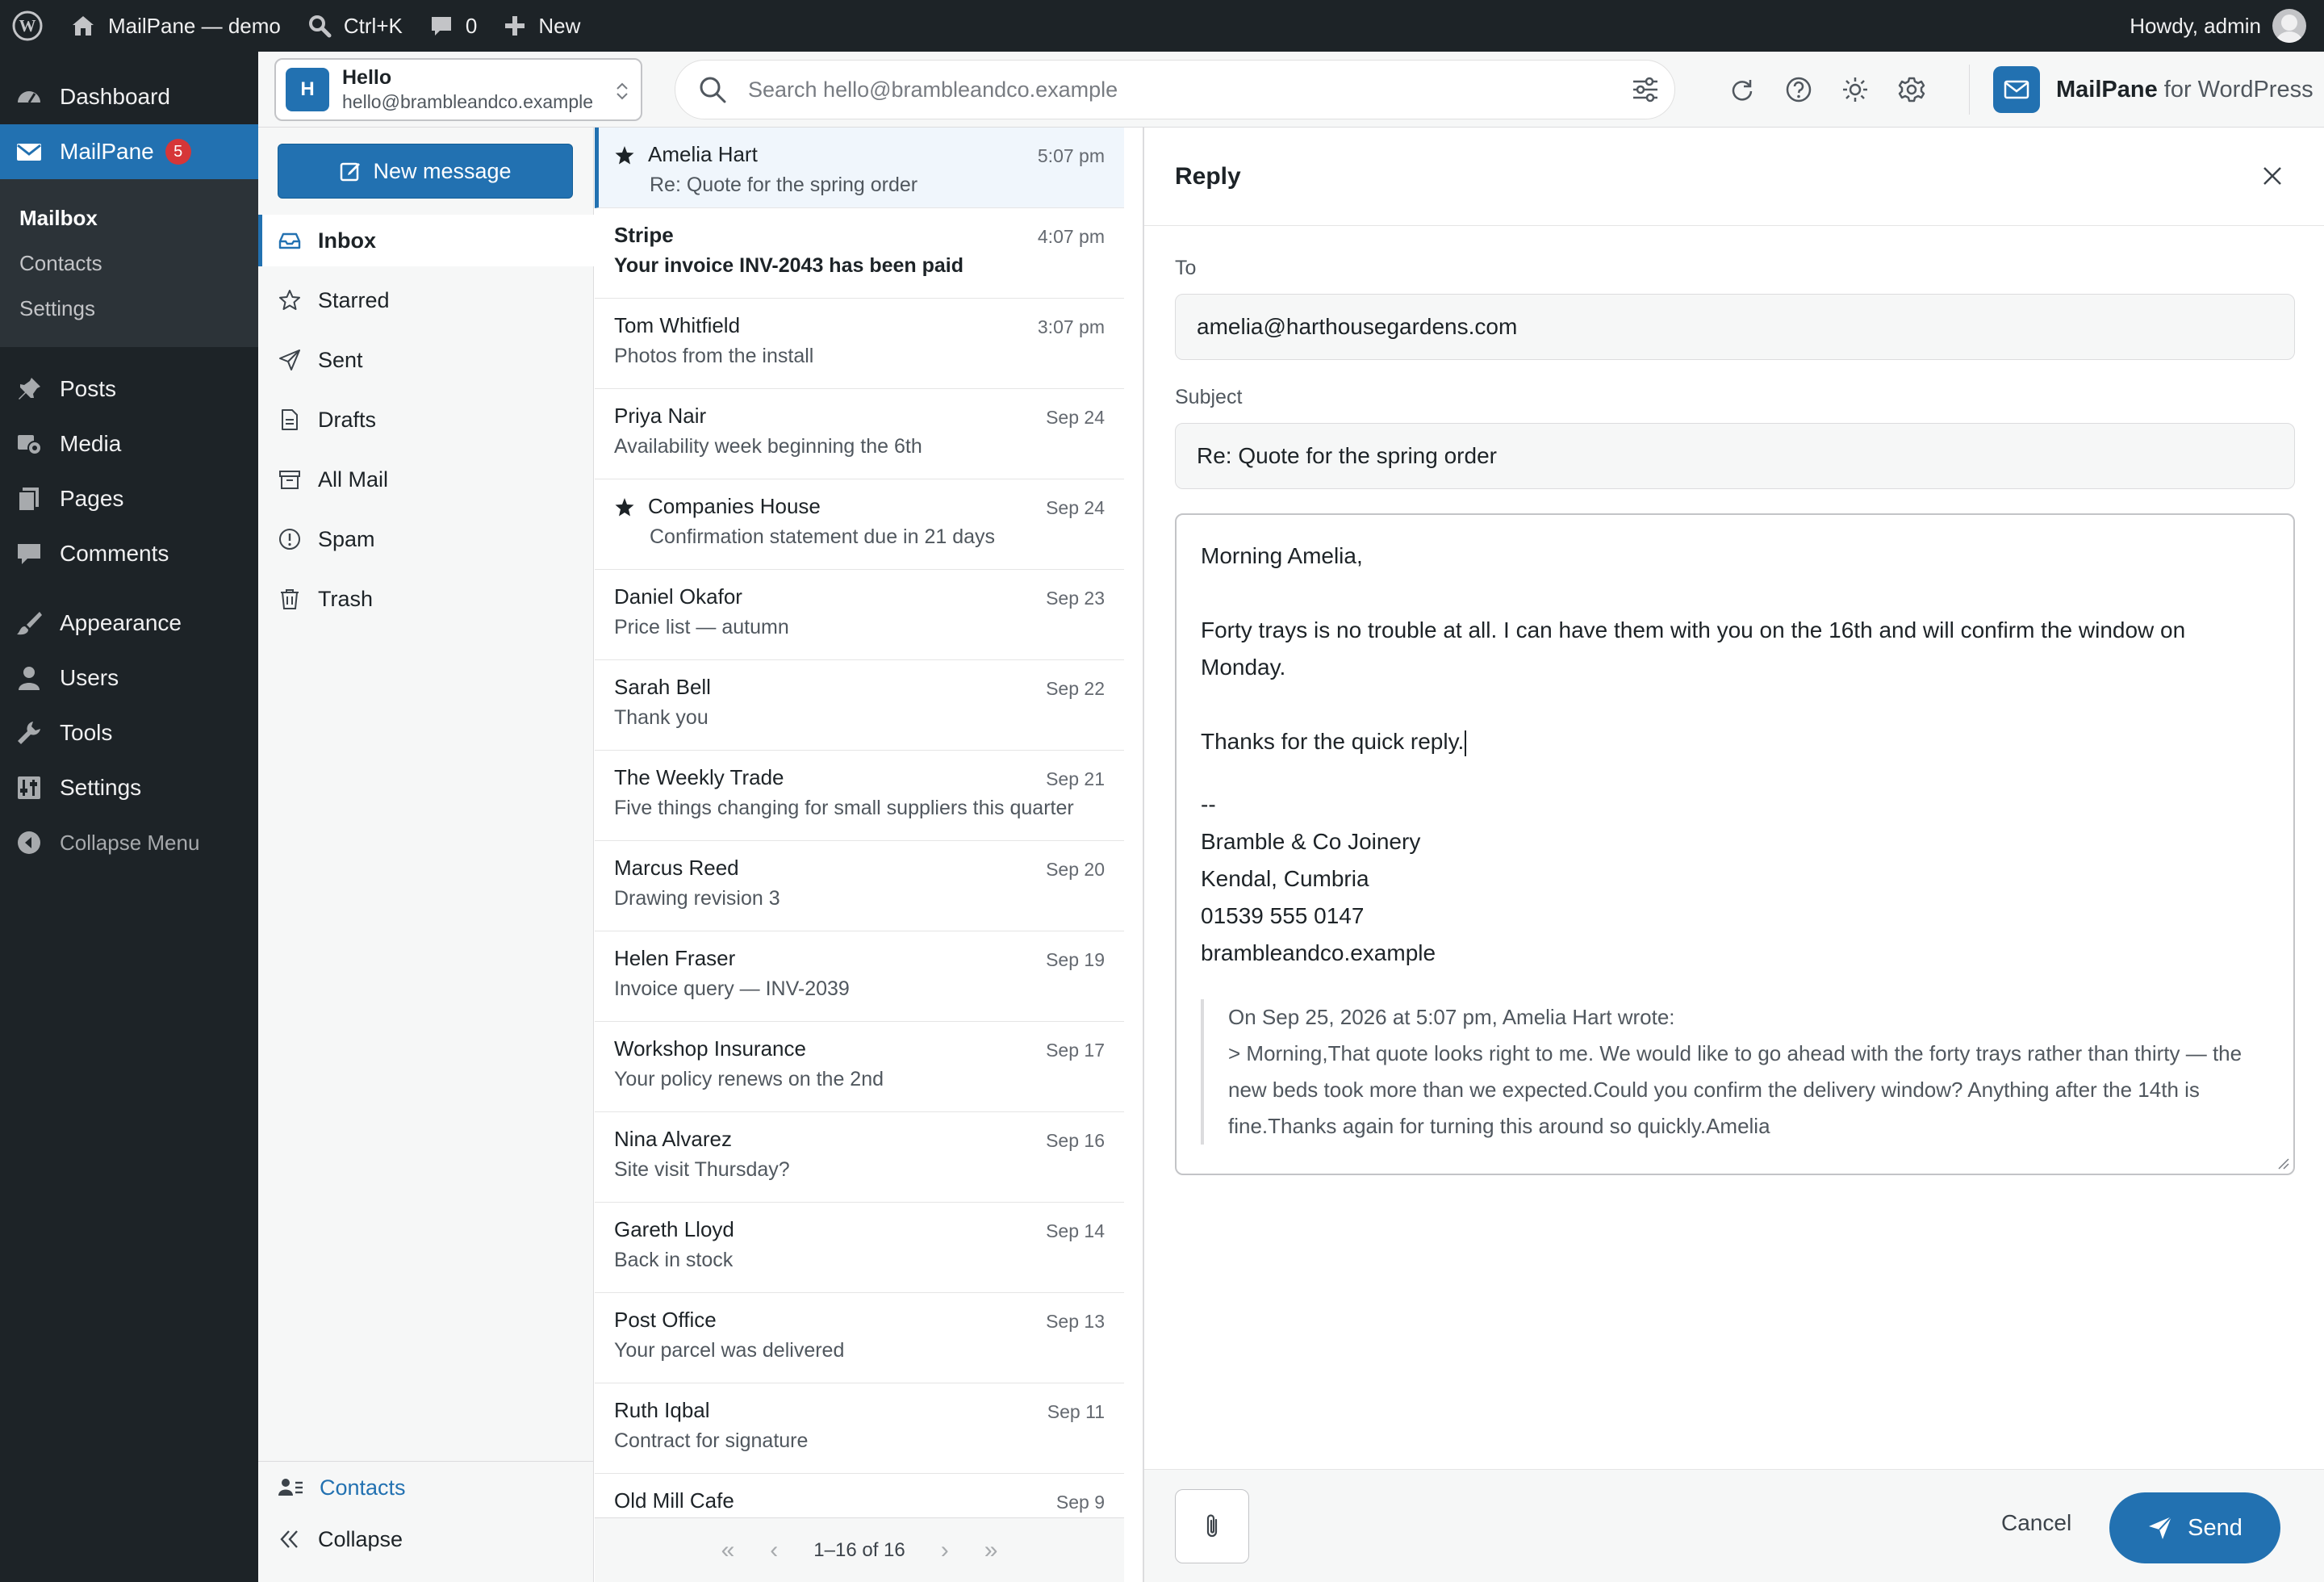 Image resolution: width=2324 pixels, height=1582 pixels. What do you see at coordinates (2036, 1523) in the screenshot?
I see `cancel-button: Cancel` at bounding box center [2036, 1523].